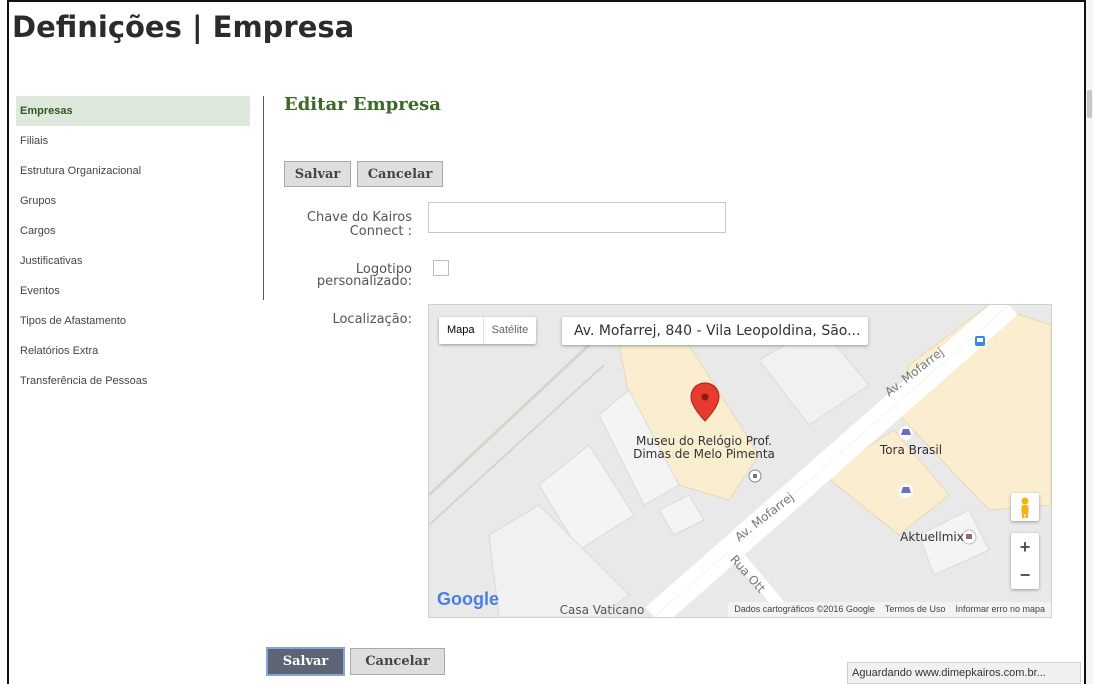 The image size is (1093, 684). Describe the element at coordinates (932, 537) in the screenshot. I see `map-poi-aktuellmix: Aktuellmix` at that location.